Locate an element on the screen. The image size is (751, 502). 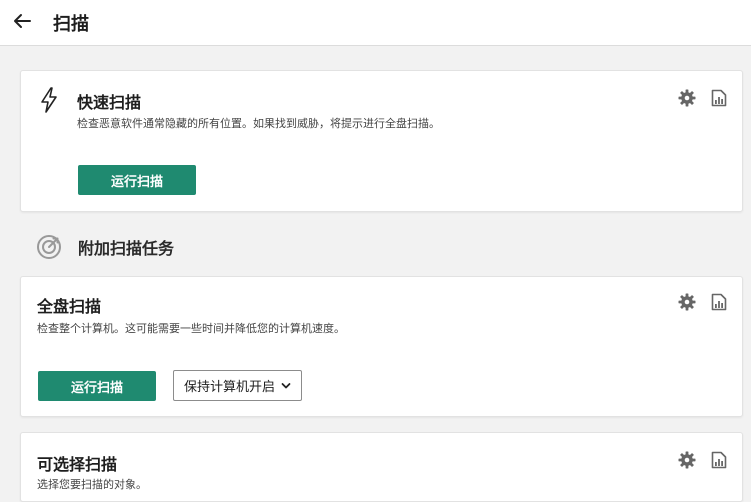
full-scan-settings-button is located at coordinates (687, 302).